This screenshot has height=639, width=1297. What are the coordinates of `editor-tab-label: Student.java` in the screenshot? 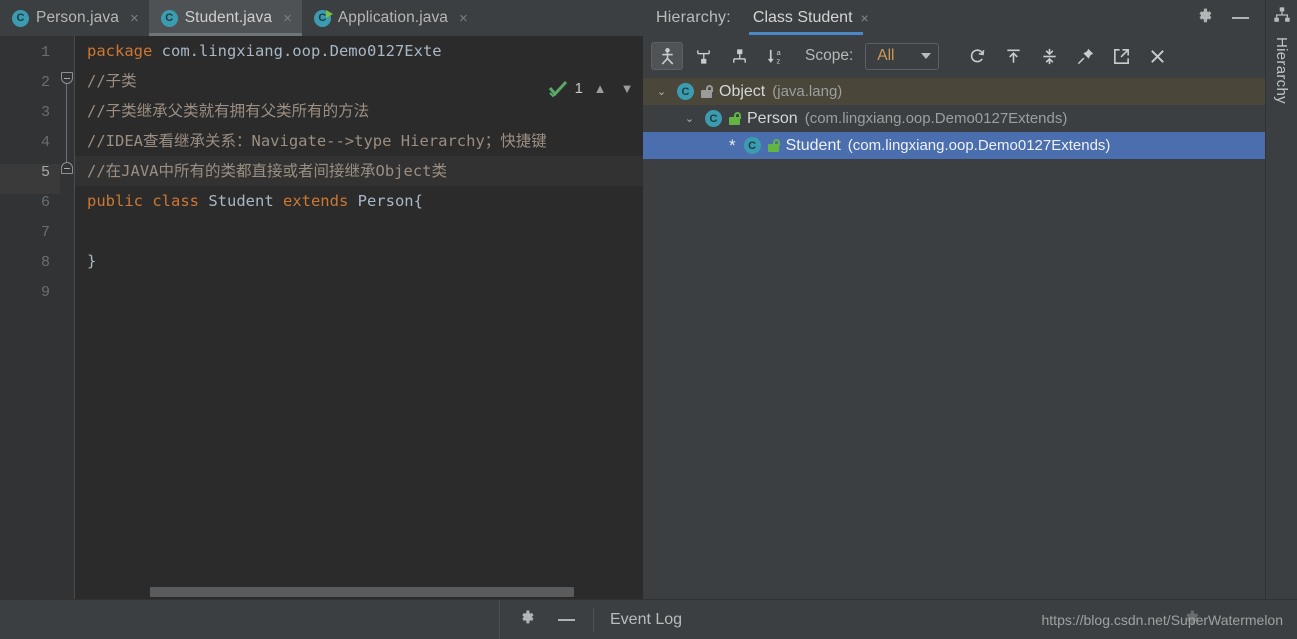 It's located at (228, 17).